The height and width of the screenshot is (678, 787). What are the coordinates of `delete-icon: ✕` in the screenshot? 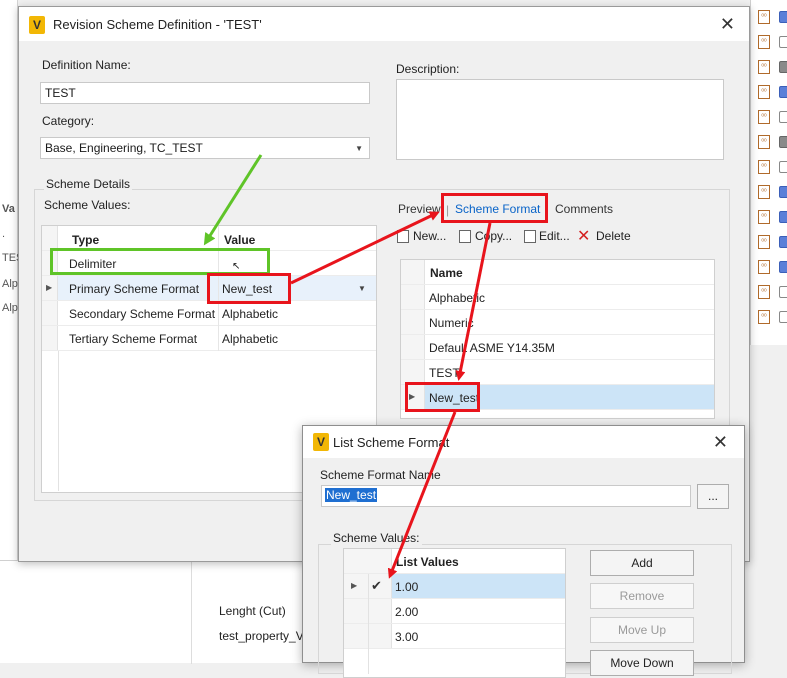 It's located at (584, 236).